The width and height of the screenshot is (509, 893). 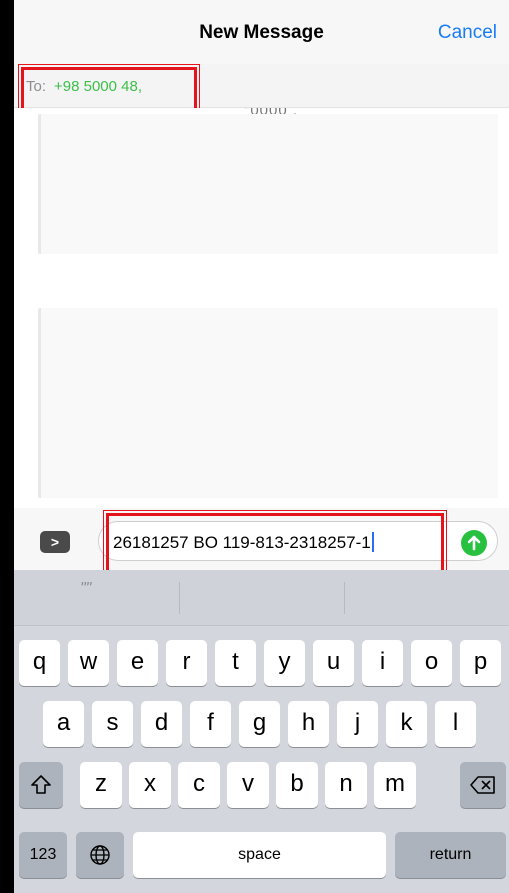 I want to click on nav-bar: New Message Cancel, so click(x=261, y=32).